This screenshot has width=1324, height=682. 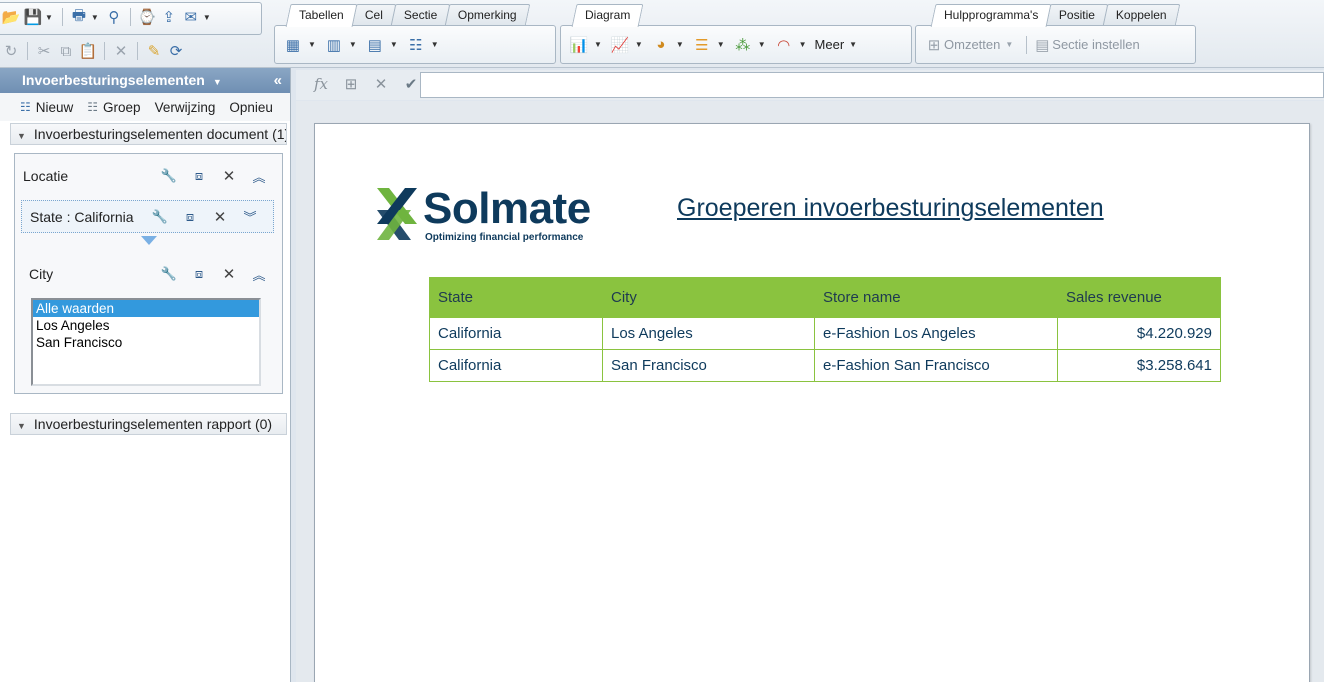 What do you see at coordinates (88, 51) in the screenshot?
I see `paste-icon: 📋` at bounding box center [88, 51].